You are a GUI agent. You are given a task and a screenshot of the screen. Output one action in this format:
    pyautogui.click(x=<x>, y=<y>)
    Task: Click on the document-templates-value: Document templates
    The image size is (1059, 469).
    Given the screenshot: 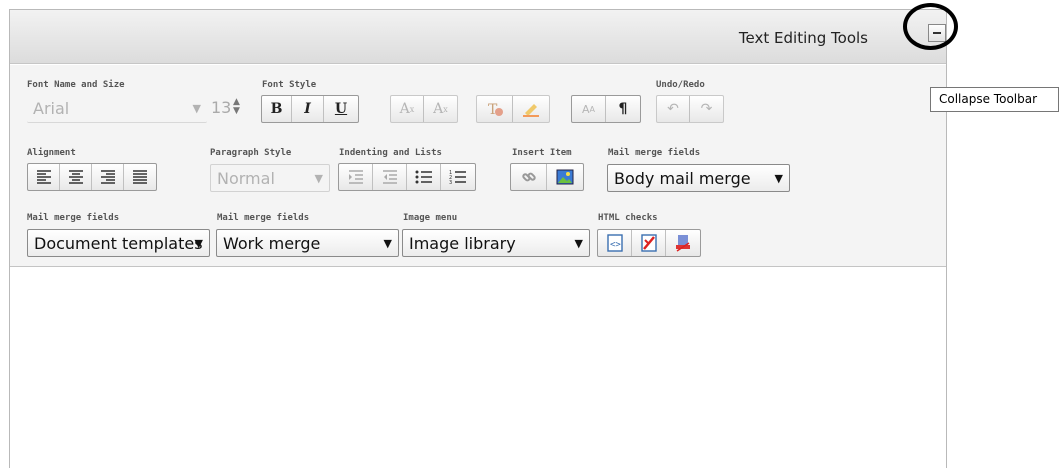 What is the action you would take?
    pyautogui.click(x=118, y=243)
    